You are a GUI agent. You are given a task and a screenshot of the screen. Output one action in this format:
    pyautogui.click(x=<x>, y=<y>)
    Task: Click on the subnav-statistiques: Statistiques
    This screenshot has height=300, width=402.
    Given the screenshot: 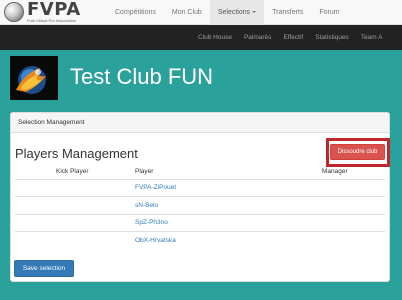 What is the action you would take?
    pyautogui.click(x=332, y=37)
    